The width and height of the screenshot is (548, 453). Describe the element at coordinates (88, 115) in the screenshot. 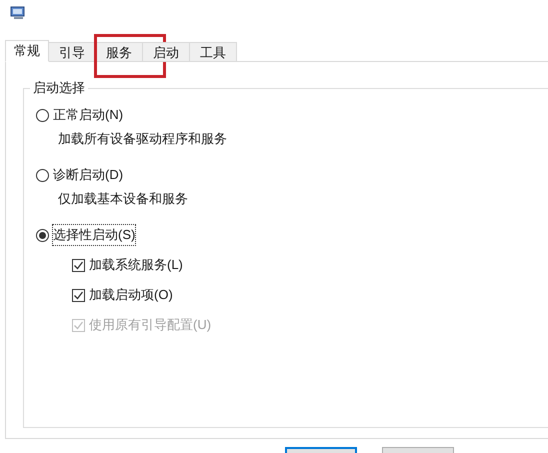

I see `radio-label: 正常启动(N)` at that location.